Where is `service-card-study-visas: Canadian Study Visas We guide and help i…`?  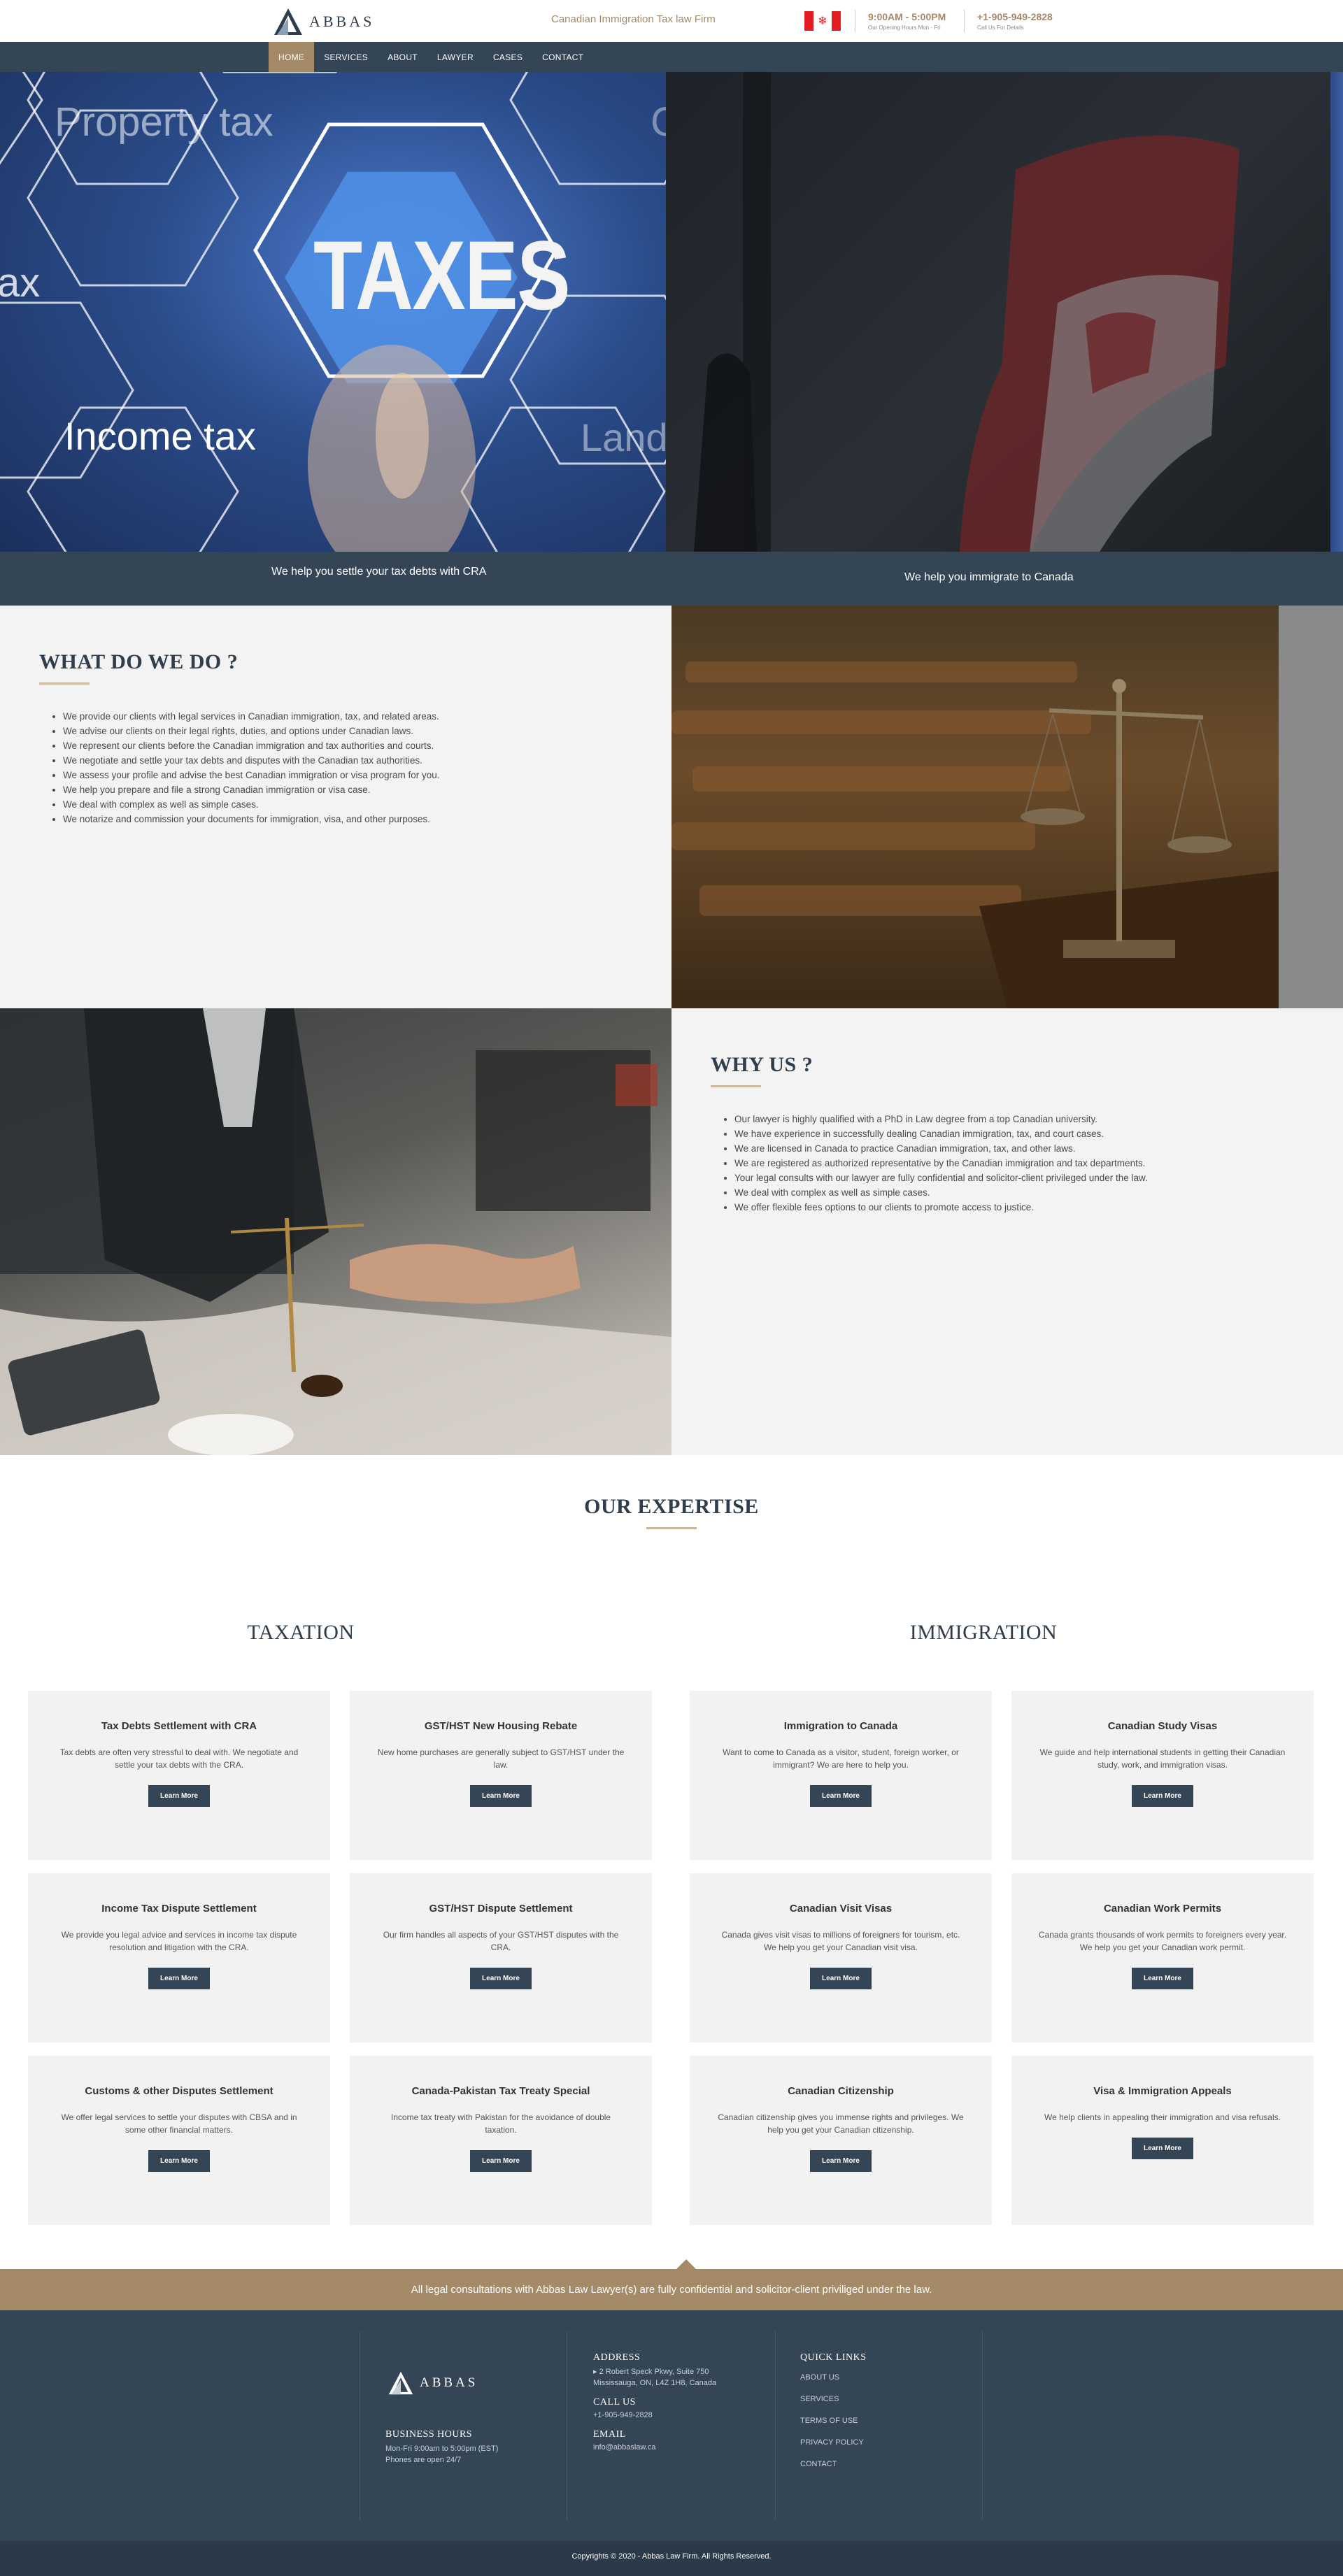
service-card-study-visas: Canadian Study Visas We guide and help i… is located at coordinates (1162, 1775).